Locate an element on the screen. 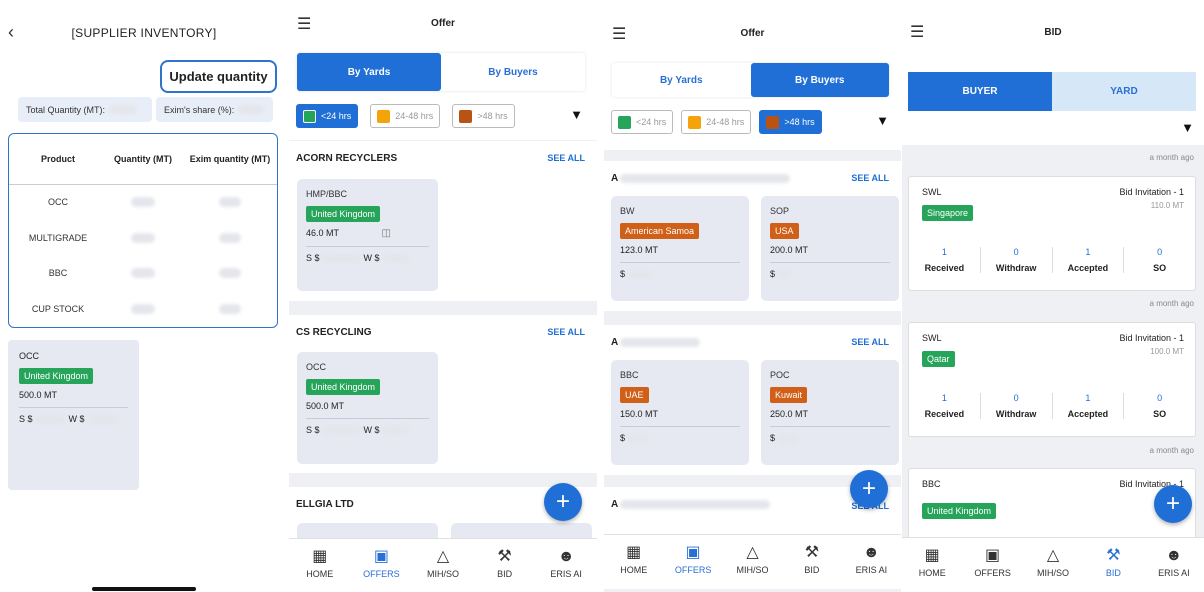 The width and height of the screenshot is (1204, 592). s-price-label: S $ is located at coordinates (313, 258).